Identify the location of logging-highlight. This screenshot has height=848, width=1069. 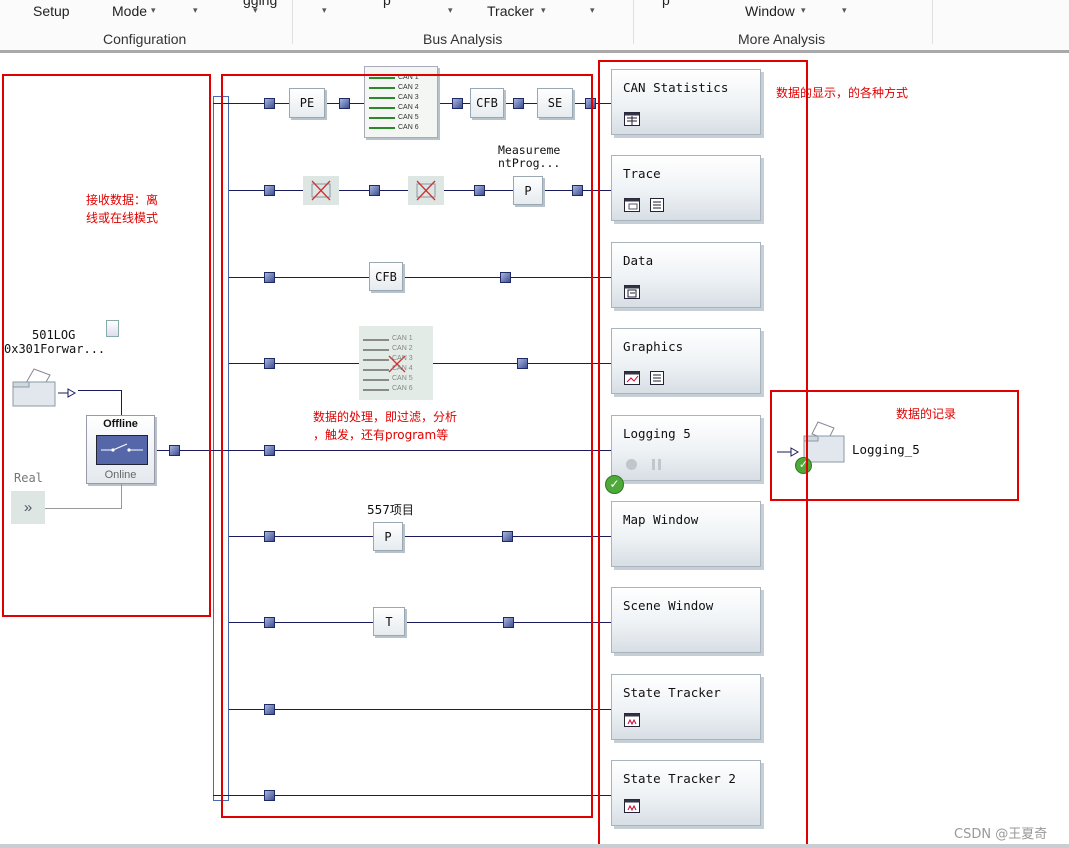
(894, 445).